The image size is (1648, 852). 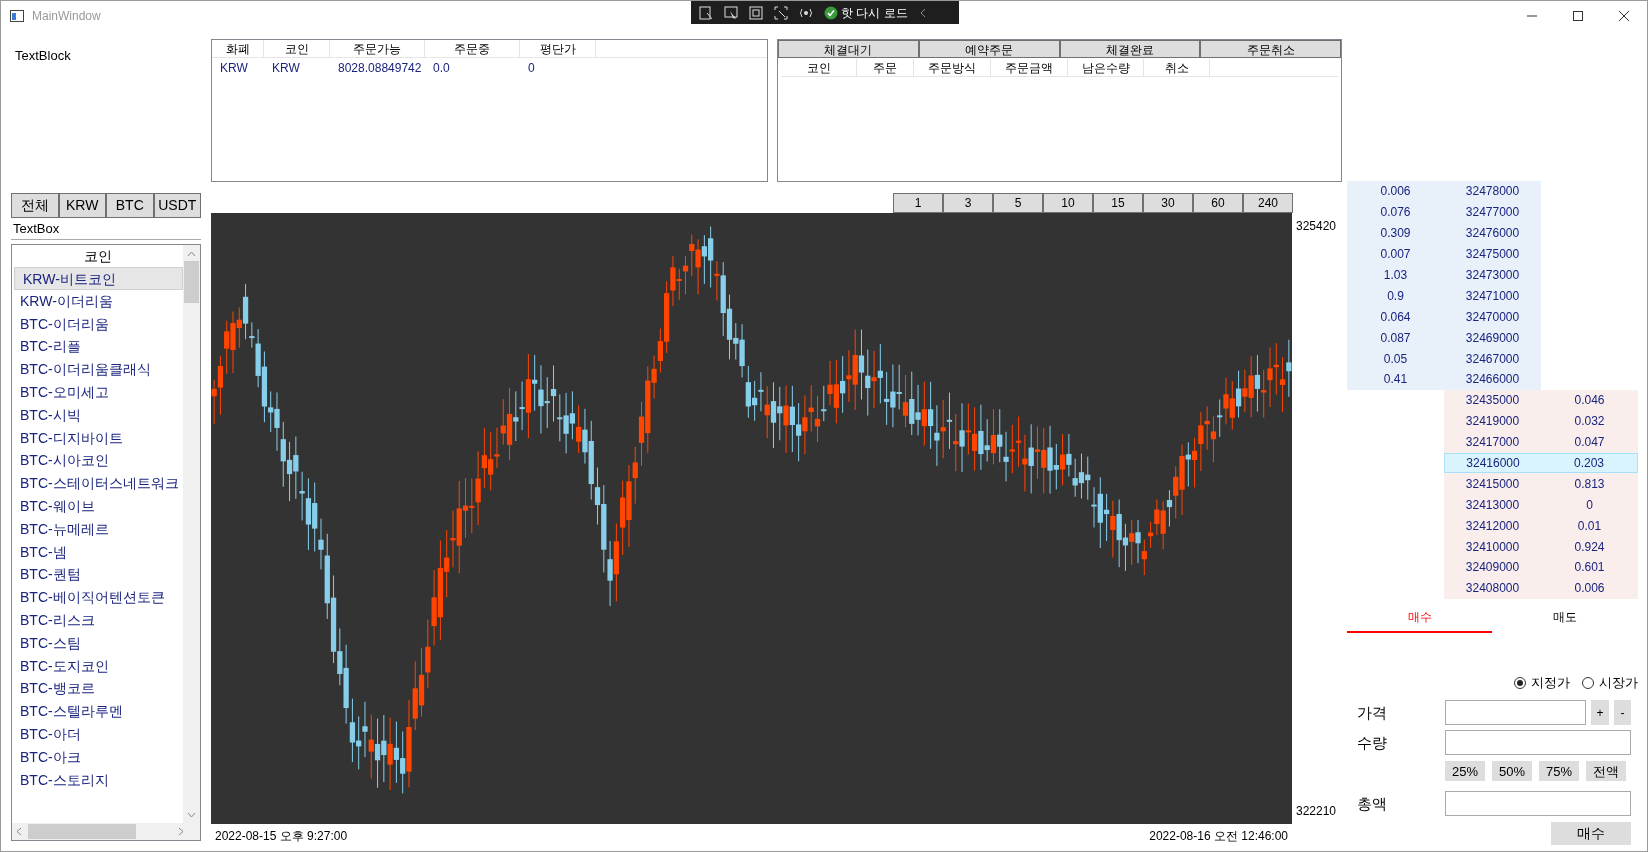 What do you see at coordinates (1492, 526) in the screenshot?
I see `table-cell-text: 32412000` at bounding box center [1492, 526].